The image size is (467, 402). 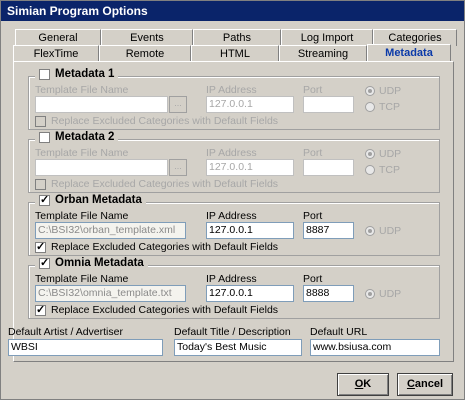 I want to click on orban-udp-radio: UDP, so click(x=383, y=231).